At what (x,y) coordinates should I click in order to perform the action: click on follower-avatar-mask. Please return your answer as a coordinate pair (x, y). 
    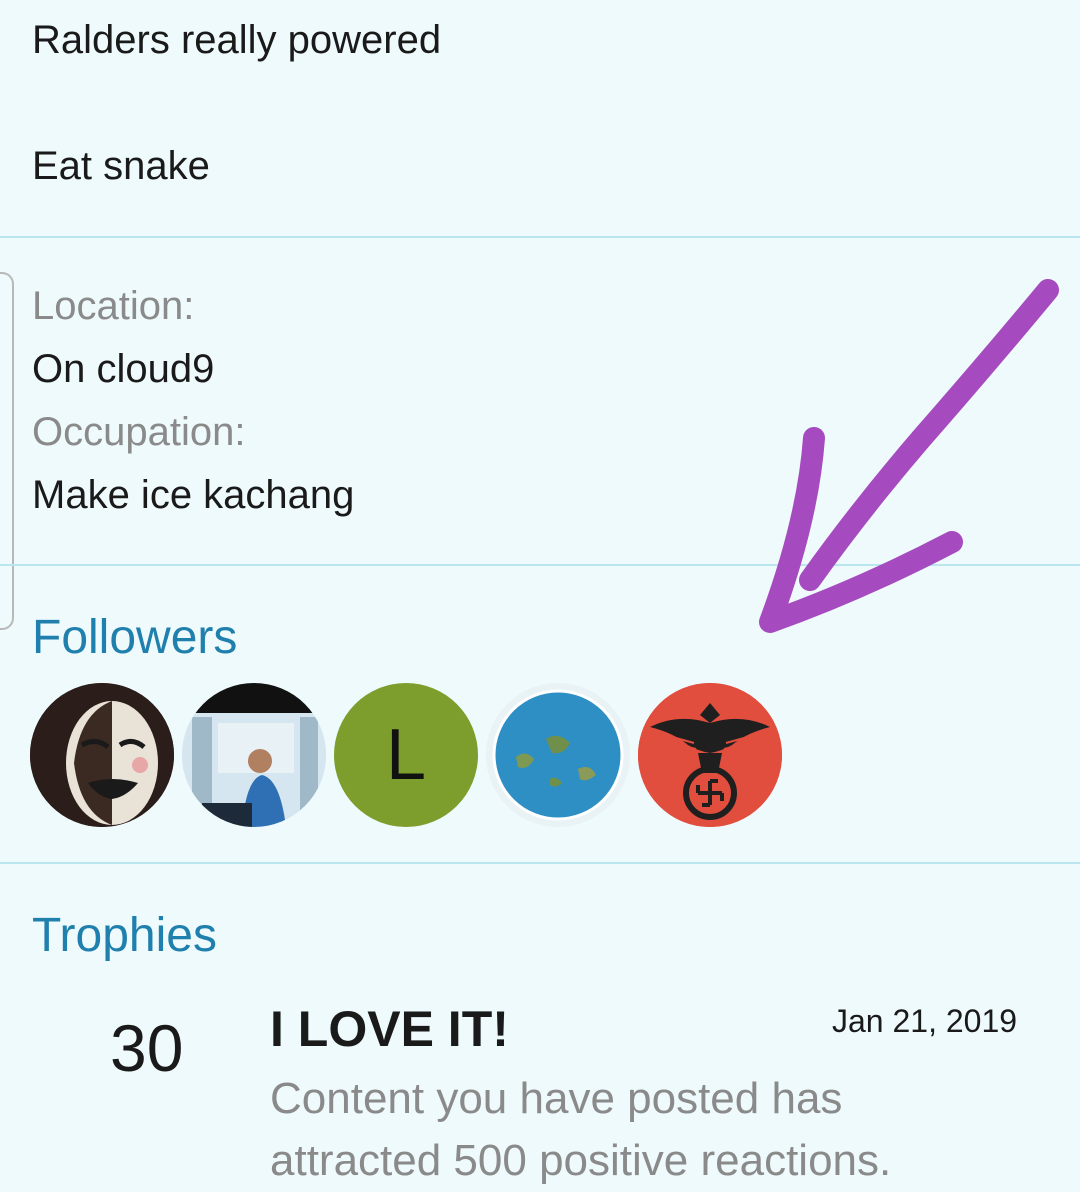
    Looking at the image, I should click on (102, 755).